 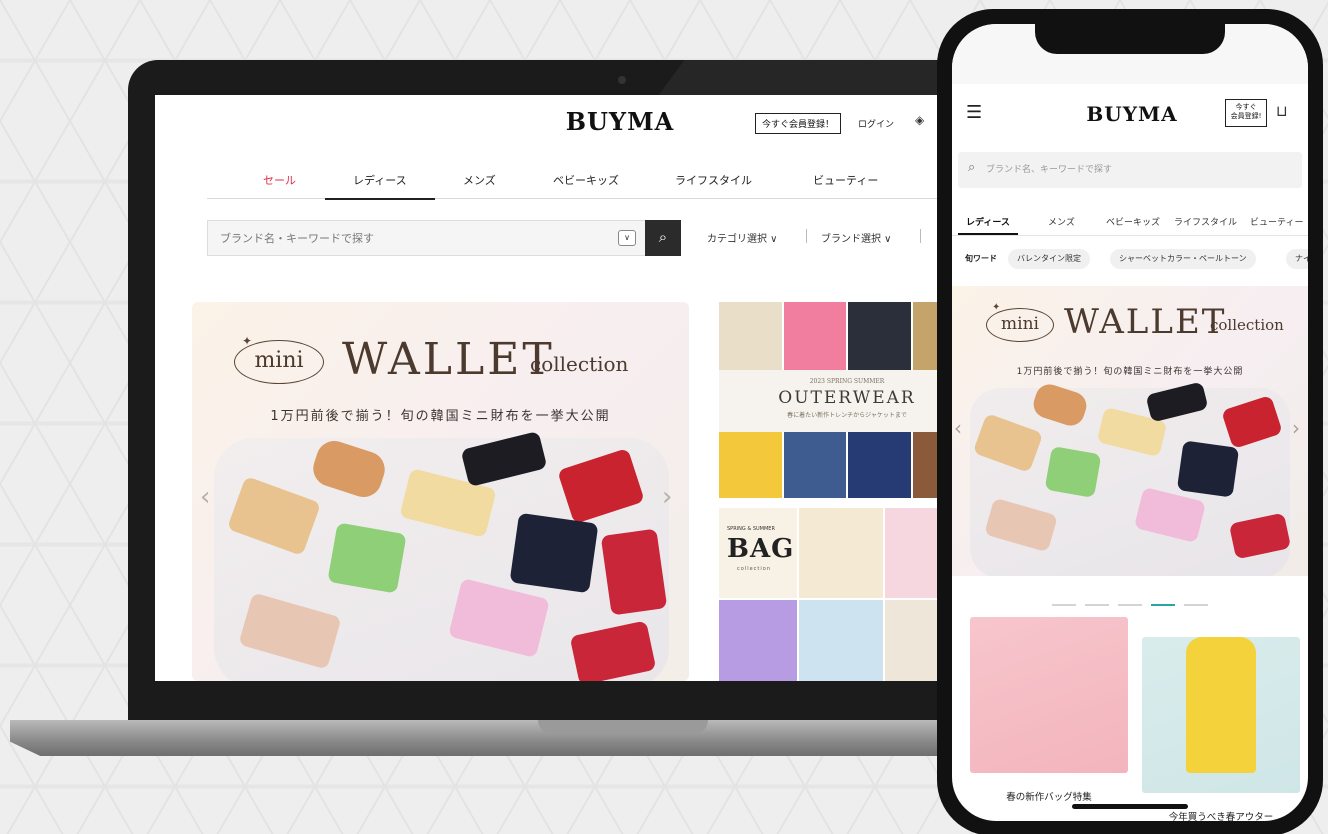 What do you see at coordinates (622, 80) in the screenshot?
I see `laptop-camera` at bounding box center [622, 80].